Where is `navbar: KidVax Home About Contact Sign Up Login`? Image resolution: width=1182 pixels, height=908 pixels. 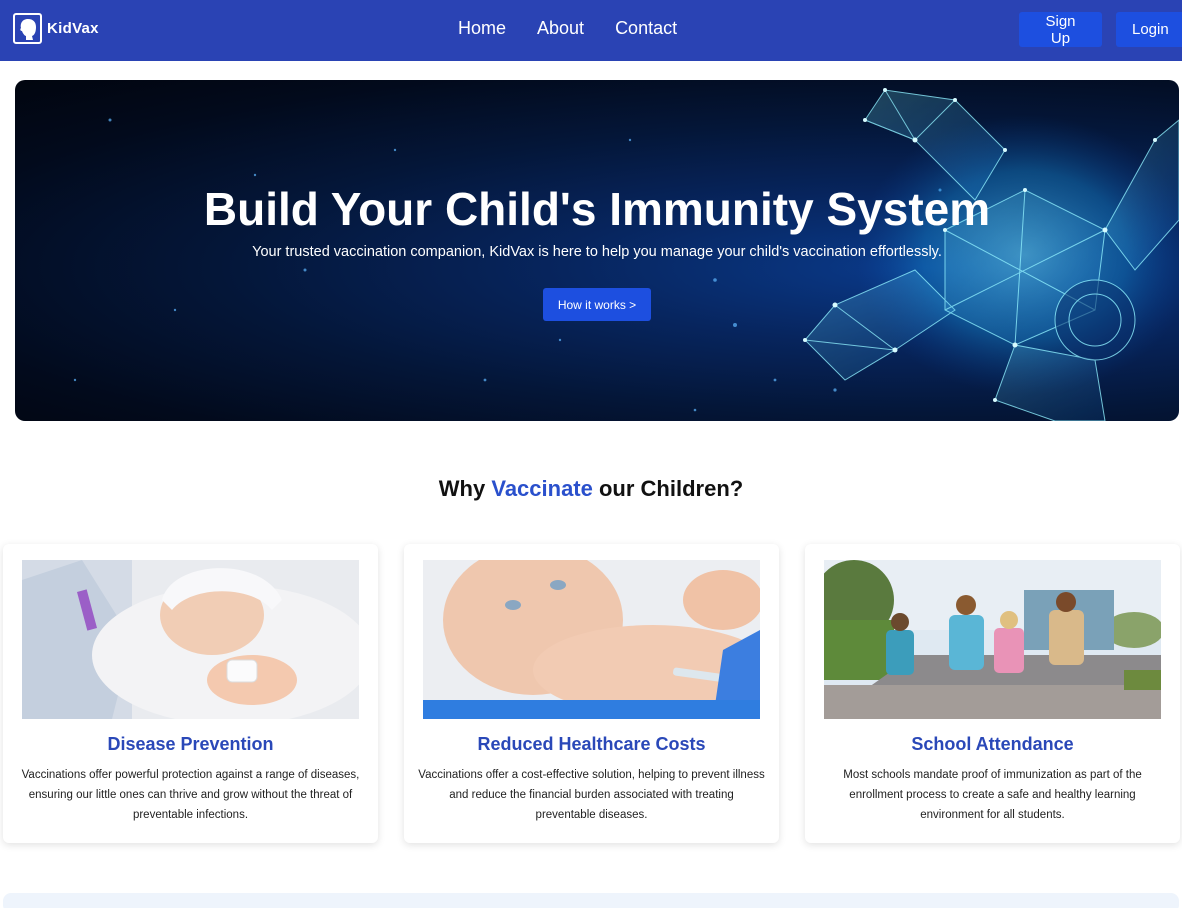
navbar: KidVax Home About Contact Sign Up Login is located at coordinates (591, 30).